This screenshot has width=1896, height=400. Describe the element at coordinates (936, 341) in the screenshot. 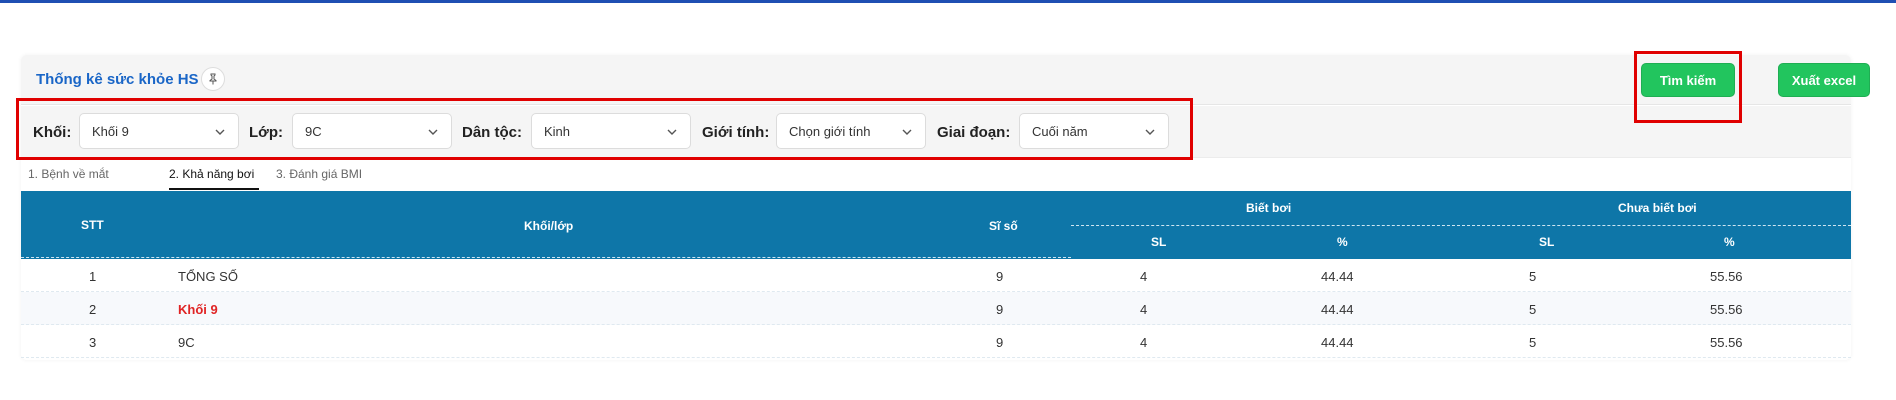

I see `table-row: 3 9C 9 4 44.44 5 55.56` at that location.